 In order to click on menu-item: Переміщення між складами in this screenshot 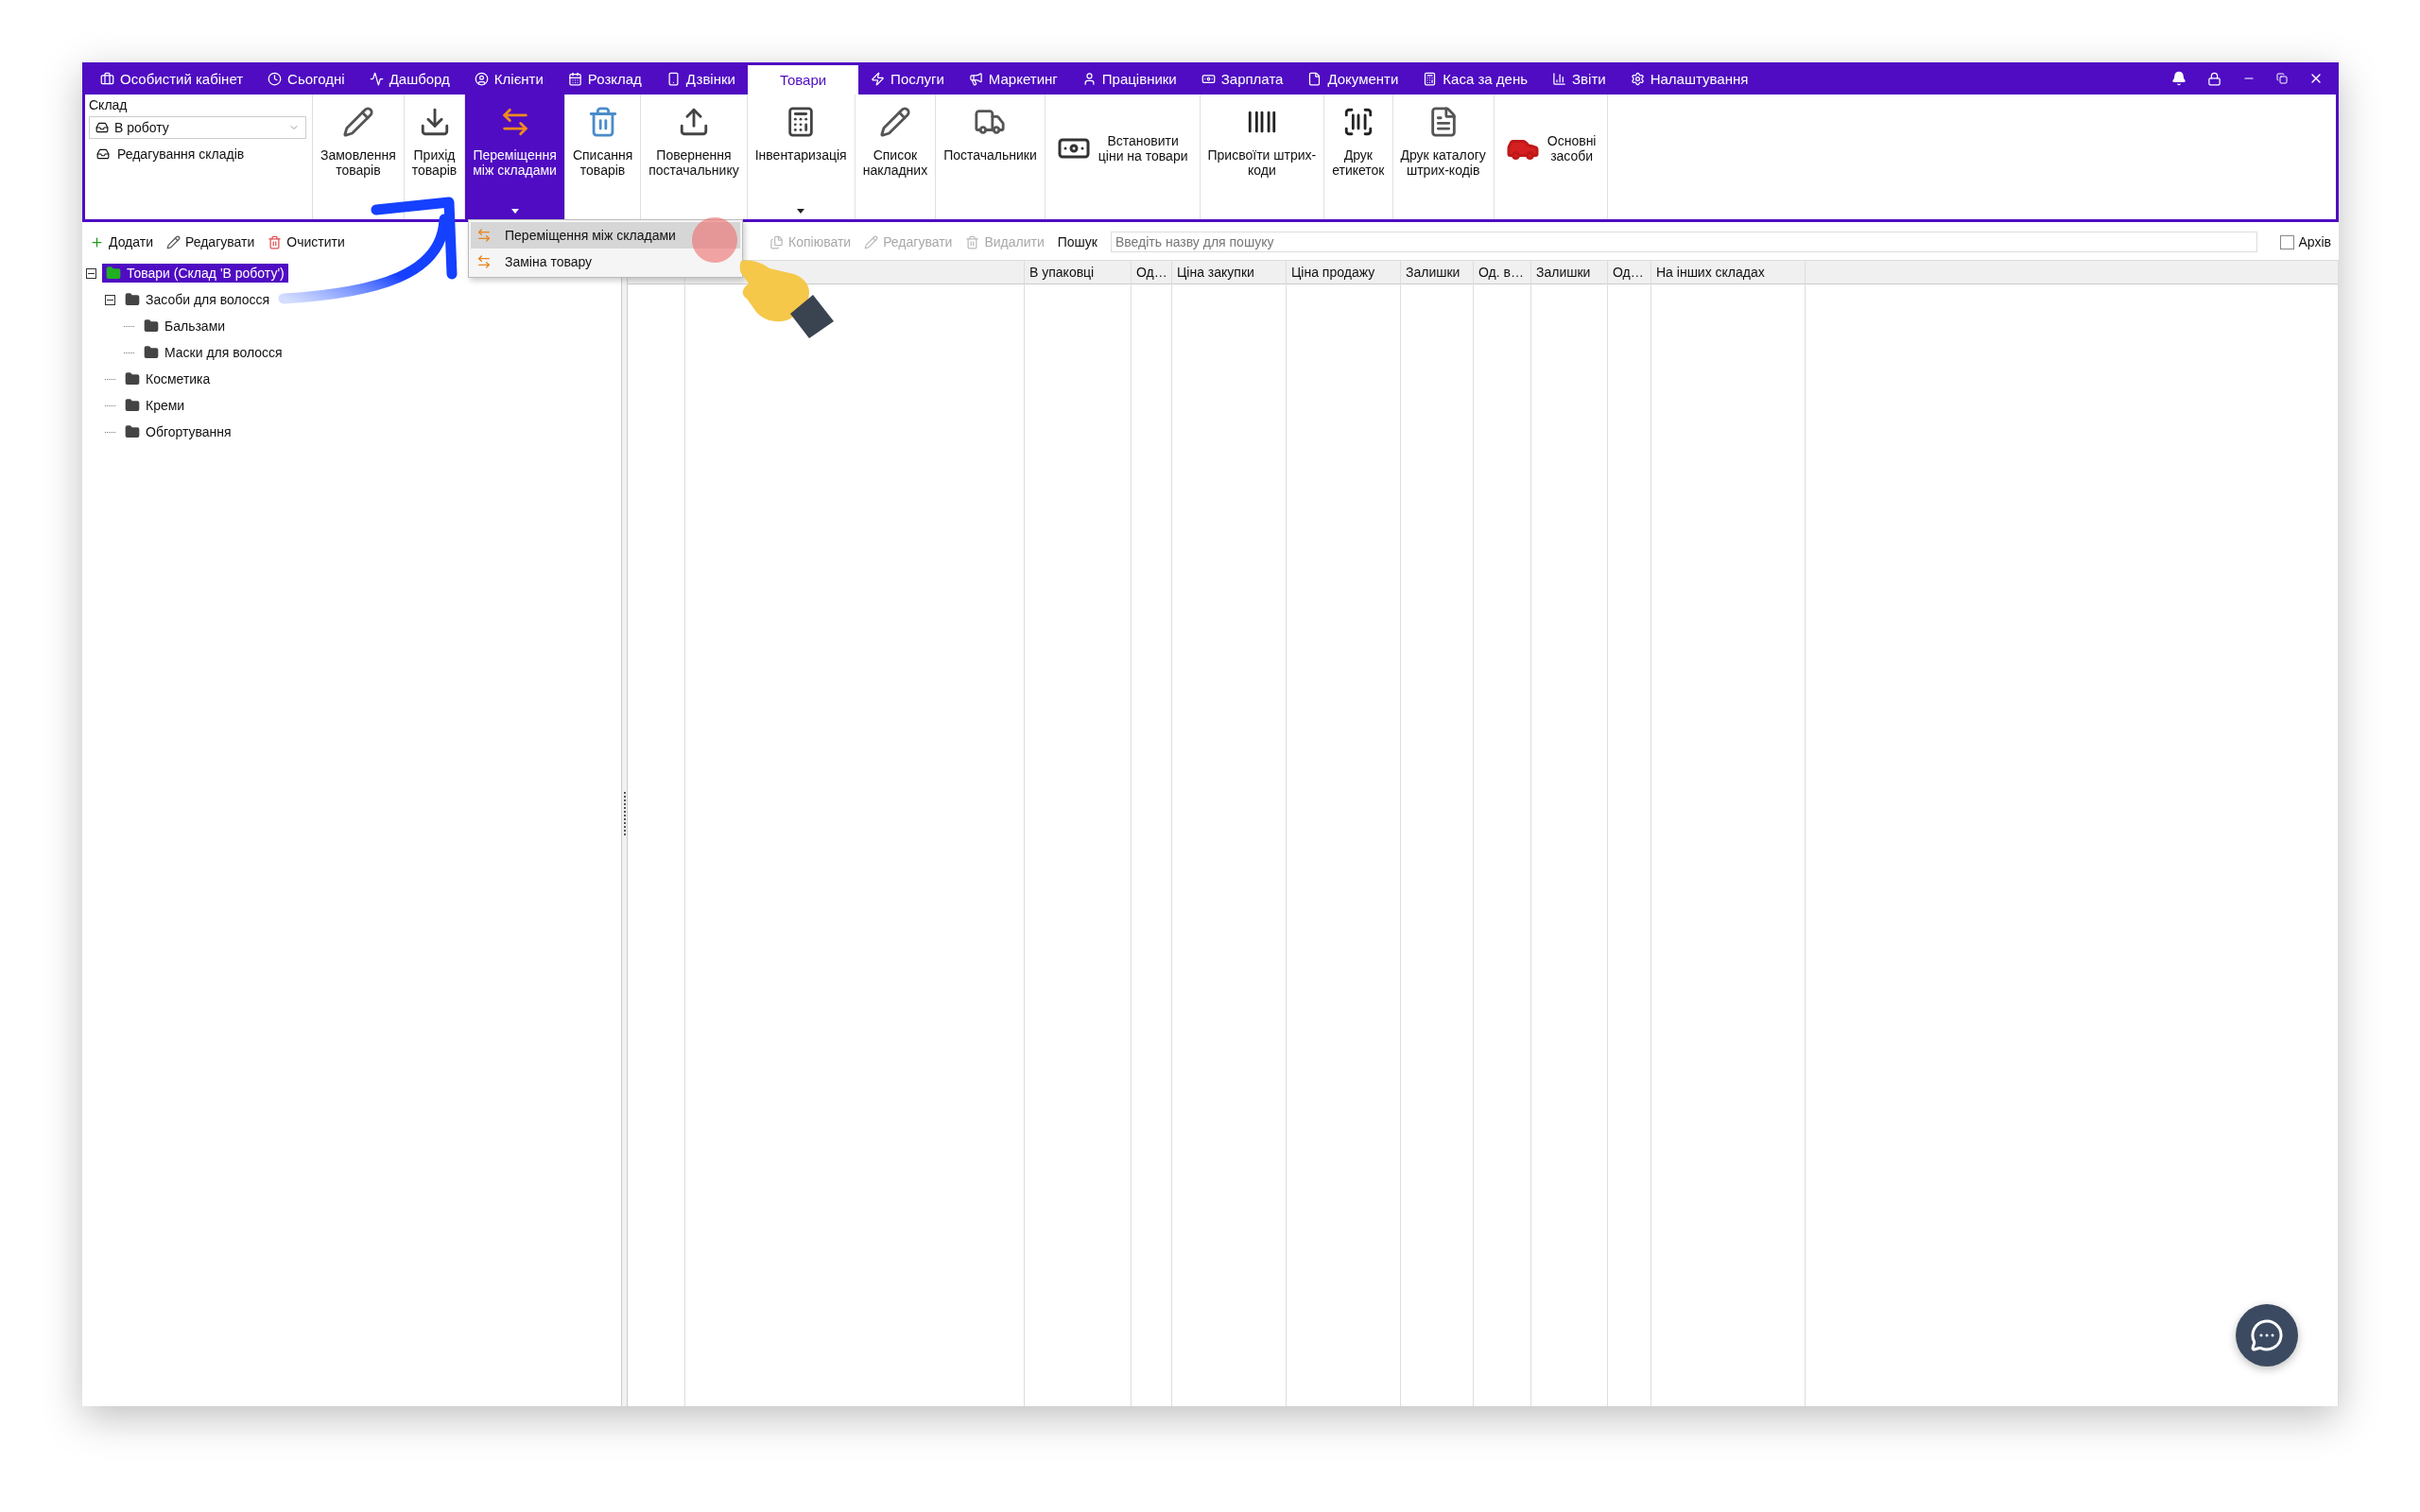, I will do `click(605, 235)`.